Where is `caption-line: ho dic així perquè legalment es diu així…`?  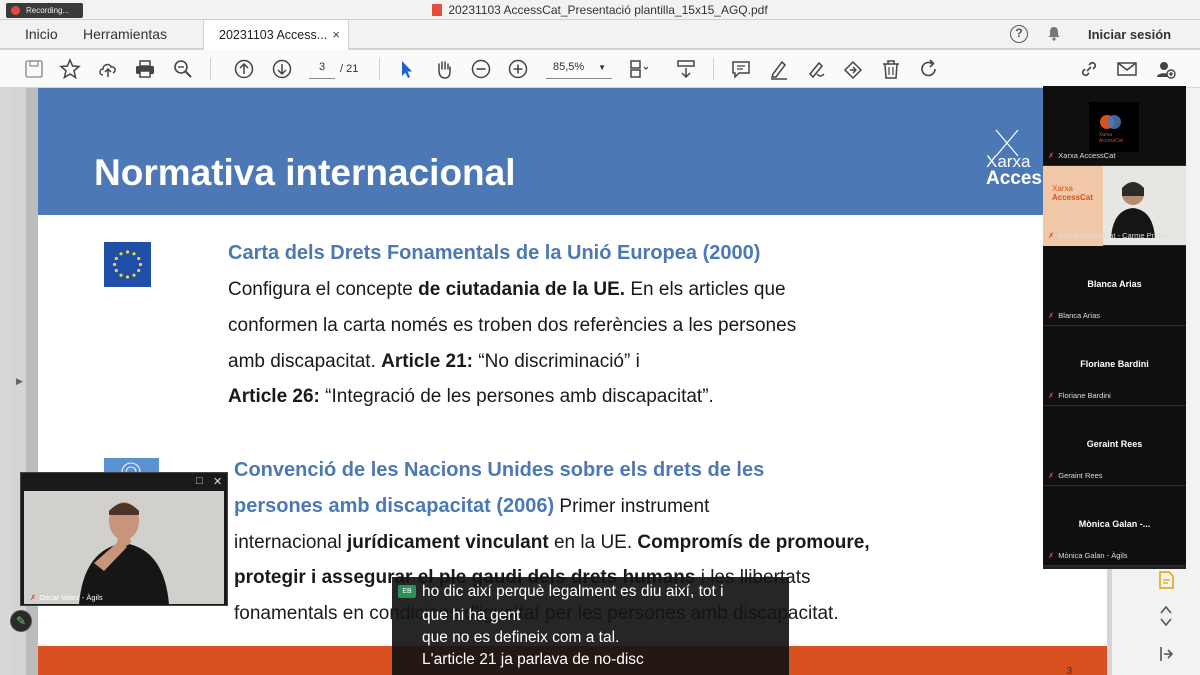 caption-line: ho dic així perquè legalment es diu així… is located at coordinates (573, 591).